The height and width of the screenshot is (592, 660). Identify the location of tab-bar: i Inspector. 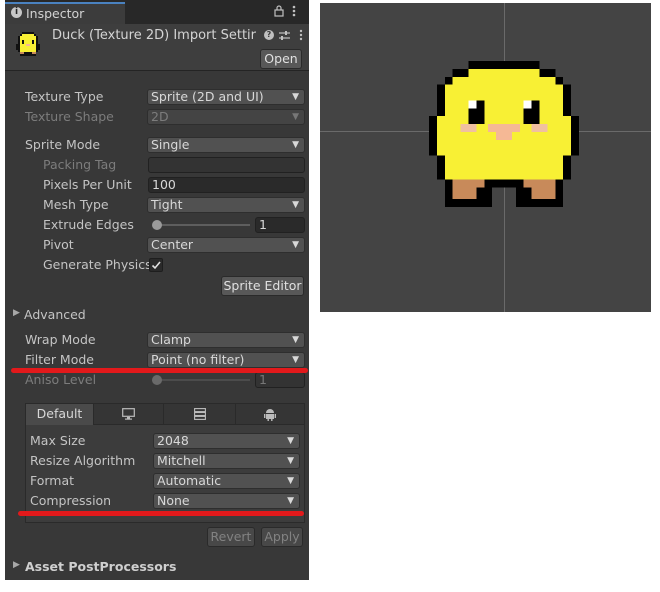
(157, 12).